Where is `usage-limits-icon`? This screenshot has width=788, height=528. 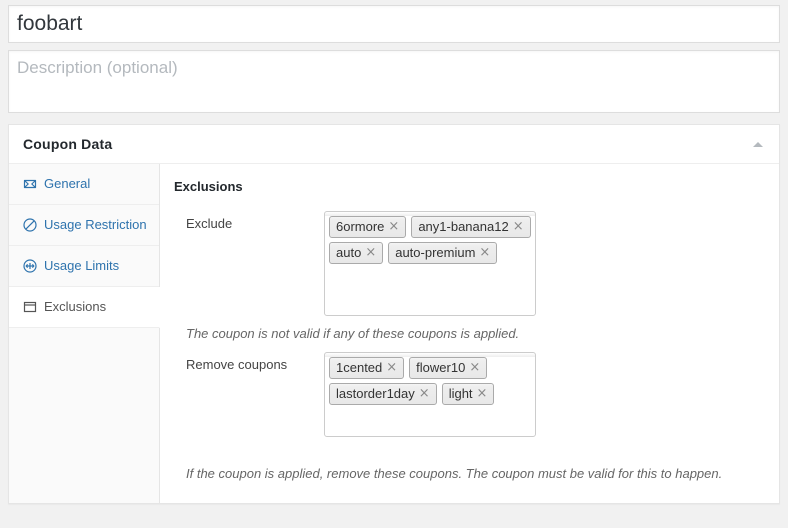 usage-limits-icon is located at coordinates (30, 266).